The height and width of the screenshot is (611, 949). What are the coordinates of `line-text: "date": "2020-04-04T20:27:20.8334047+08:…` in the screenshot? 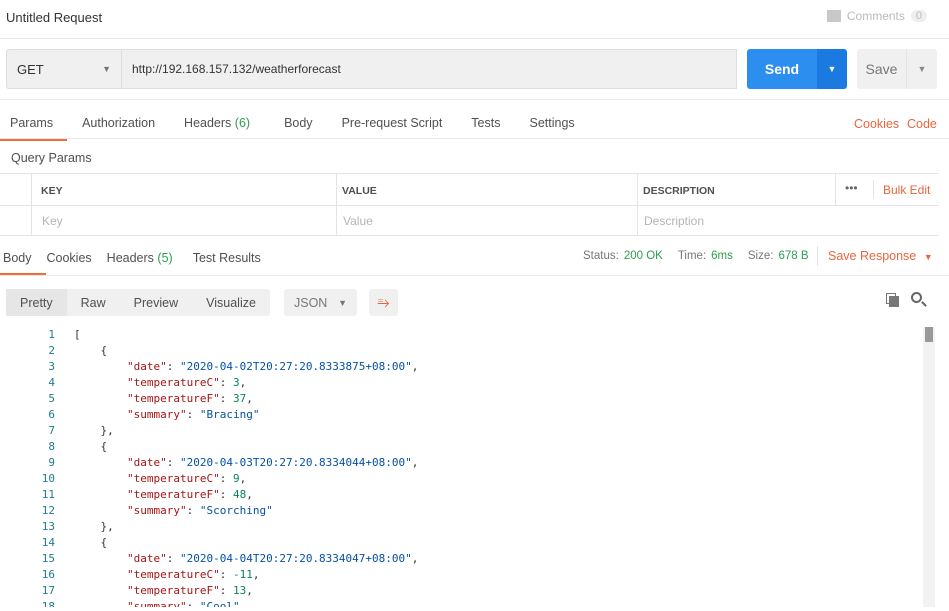 It's located at (236, 559).